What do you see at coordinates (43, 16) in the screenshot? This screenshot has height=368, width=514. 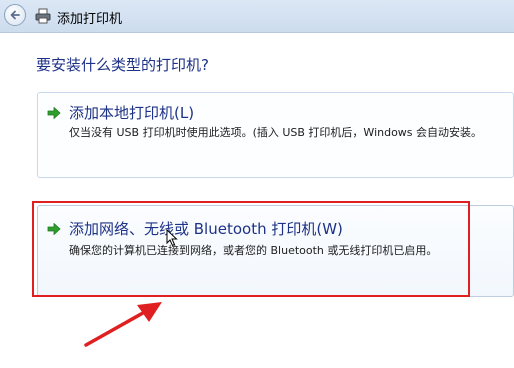 I see `printer-icon` at bounding box center [43, 16].